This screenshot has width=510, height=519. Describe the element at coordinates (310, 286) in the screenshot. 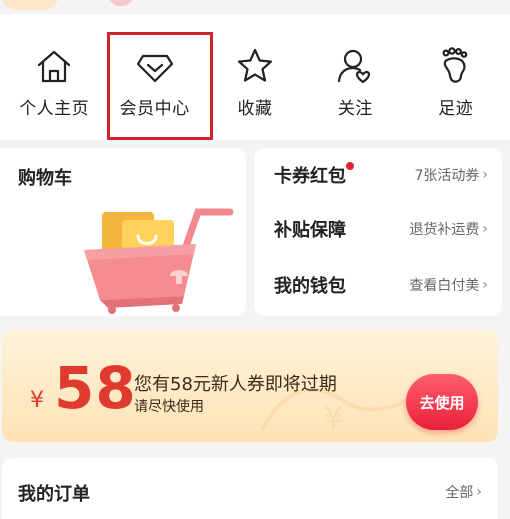

I see `wallet-label: 我的钱包` at that location.